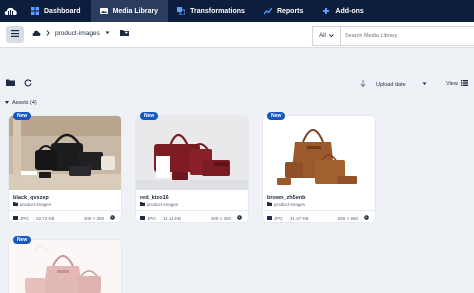 The image size is (474, 293). What do you see at coordinates (154, 198) in the screenshot?
I see `asset-name: red_ktzo16` at bounding box center [154, 198].